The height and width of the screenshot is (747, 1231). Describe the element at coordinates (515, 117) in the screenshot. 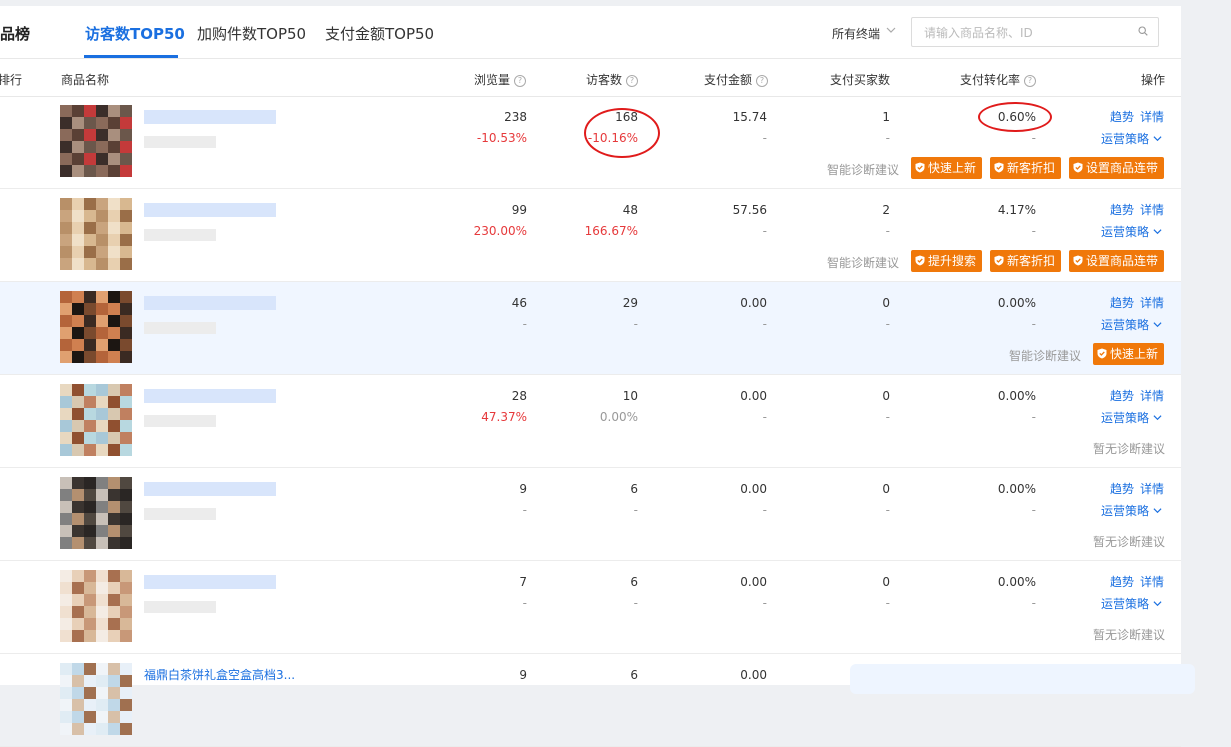

I see `cell-views: 238` at that location.